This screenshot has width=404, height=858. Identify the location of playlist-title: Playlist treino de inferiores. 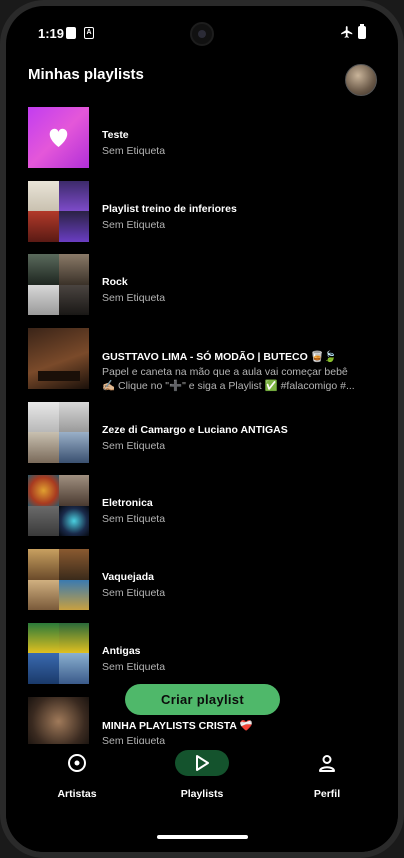
(169, 208).